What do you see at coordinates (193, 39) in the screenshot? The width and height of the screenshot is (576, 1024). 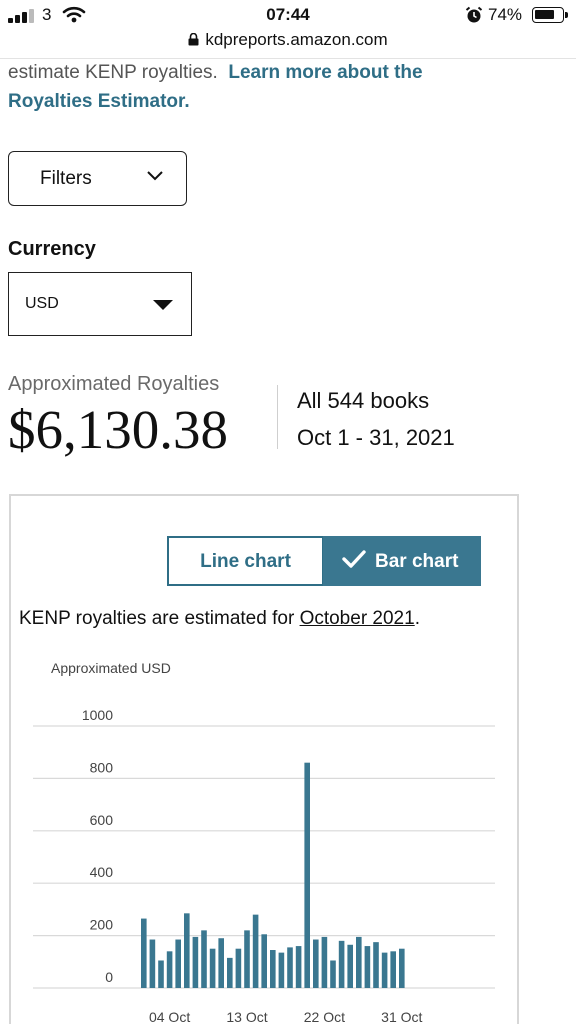 I see `lock-icon` at bounding box center [193, 39].